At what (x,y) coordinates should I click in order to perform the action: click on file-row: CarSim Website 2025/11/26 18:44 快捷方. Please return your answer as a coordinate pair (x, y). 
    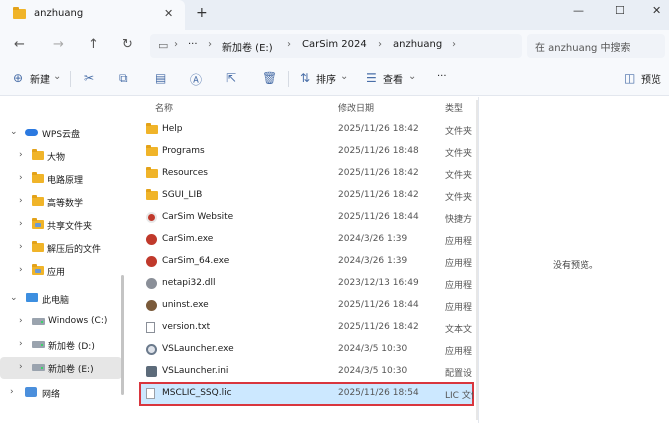
    Looking at the image, I should click on (306, 218).